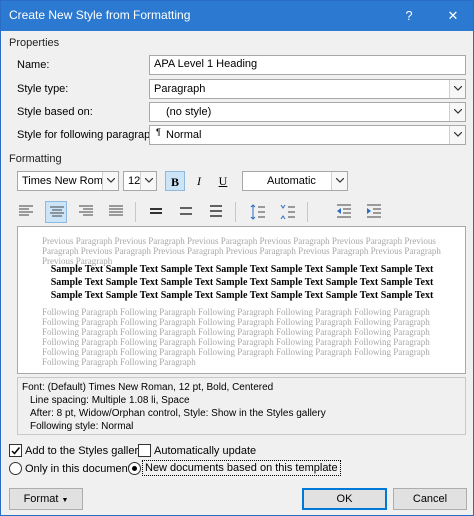  Describe the element at coordinates (110, 400) in the screenshot. I see `description-line: Line spacing: Multiple 1.08 li, Space` at that location.